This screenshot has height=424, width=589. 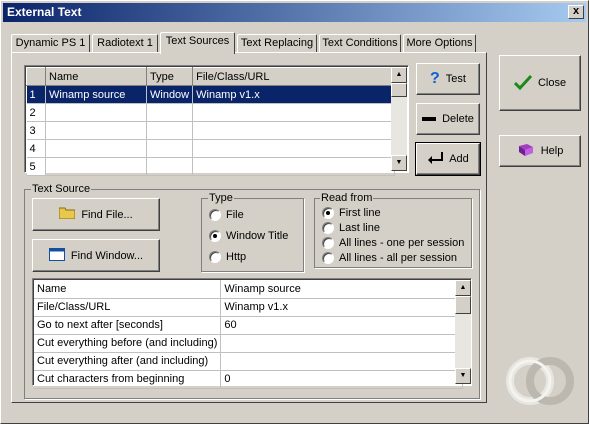 I want to click on tab-text-conditions: Text Conditions, so click(x=360, y=43).